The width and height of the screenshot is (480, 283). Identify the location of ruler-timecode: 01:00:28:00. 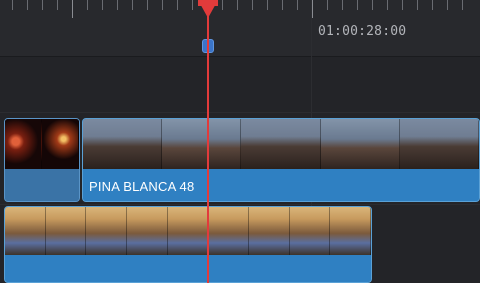
(362, 31).